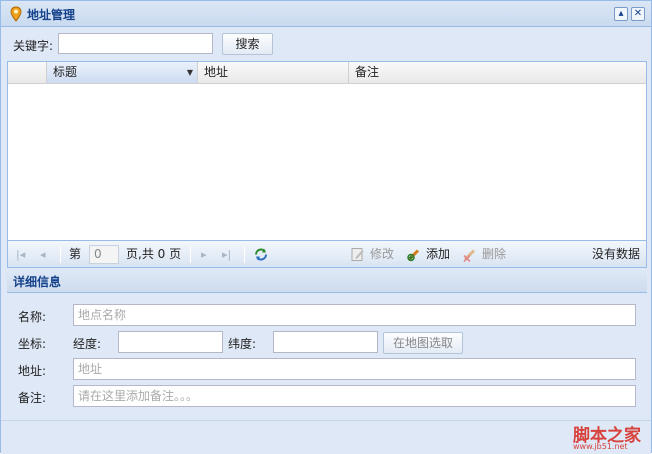  What do you see at coordinates (325, 342) in the screenshot?
I see `latitude-field` at bounding box center [325, 342].